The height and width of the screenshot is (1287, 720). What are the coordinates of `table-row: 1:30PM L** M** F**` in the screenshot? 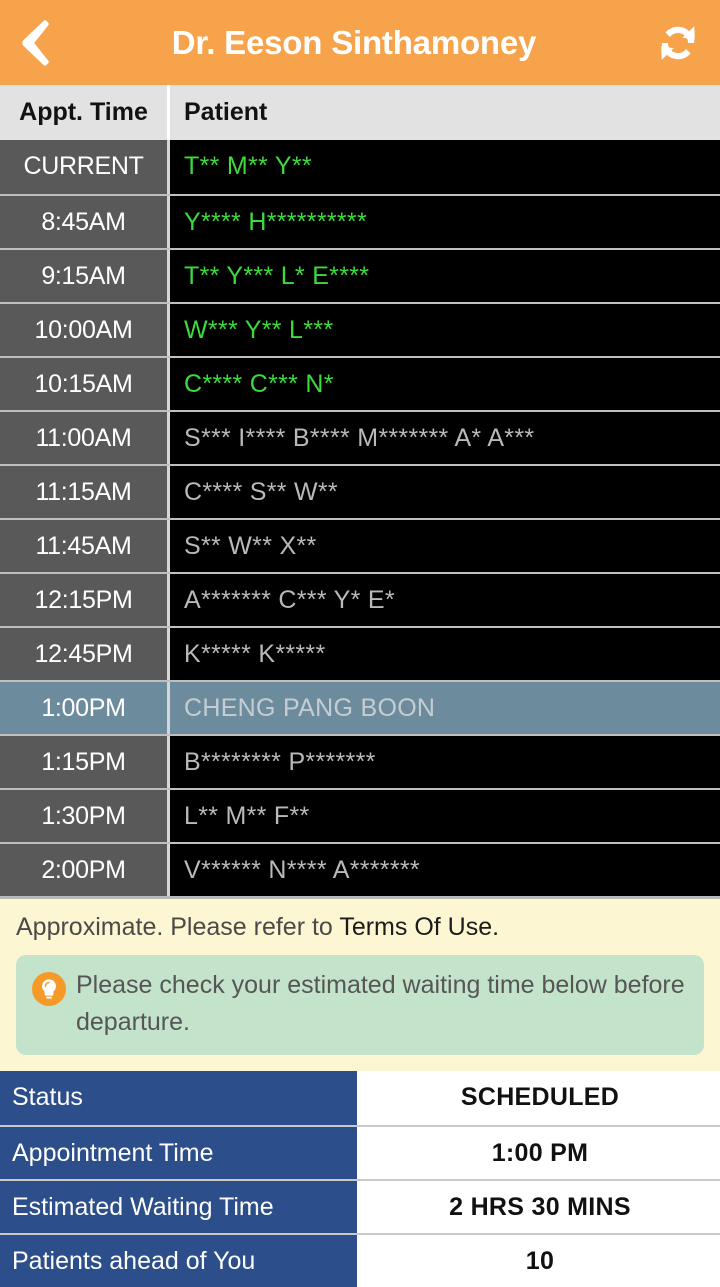 It's located at (360, 815).